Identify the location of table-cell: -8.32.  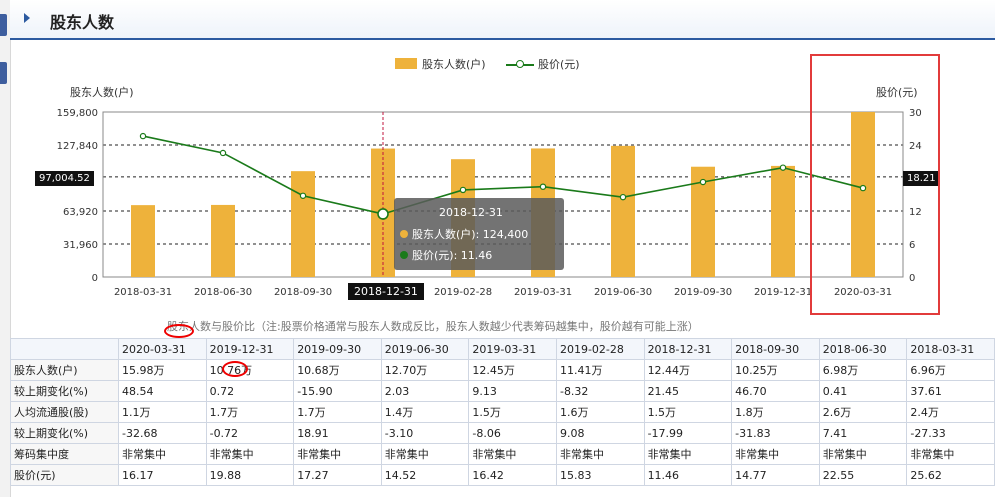
(600, 391).